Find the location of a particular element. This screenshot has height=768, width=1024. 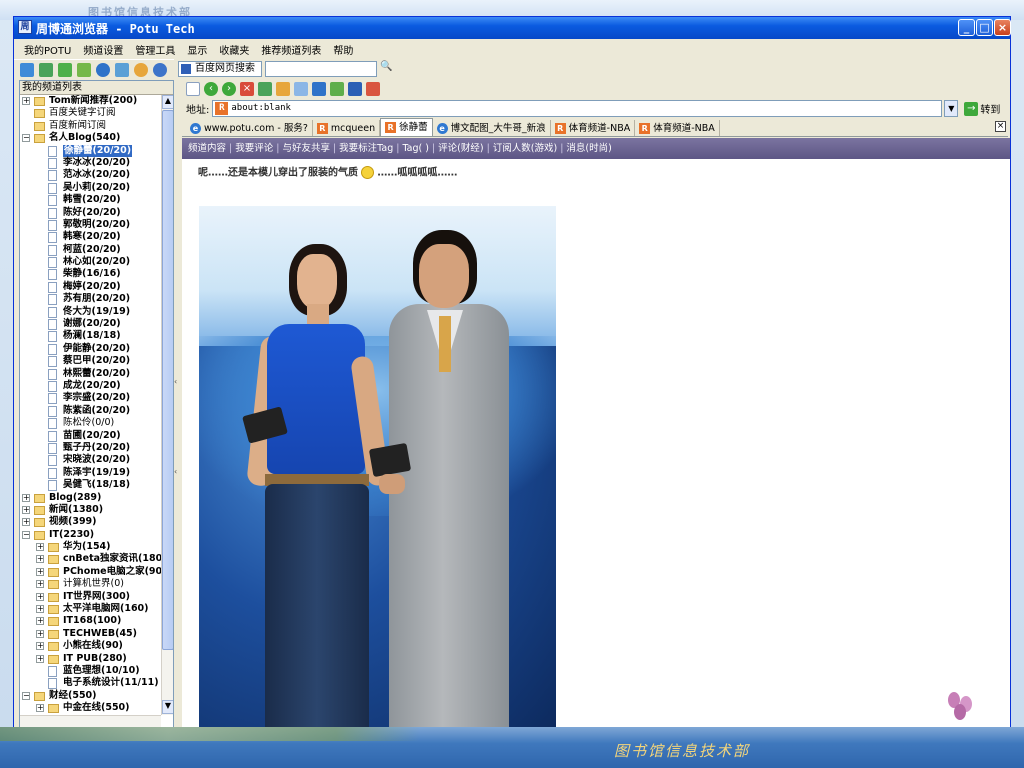

tree-item: 郭敬明(20/20) is located at coordinates (90, 225).